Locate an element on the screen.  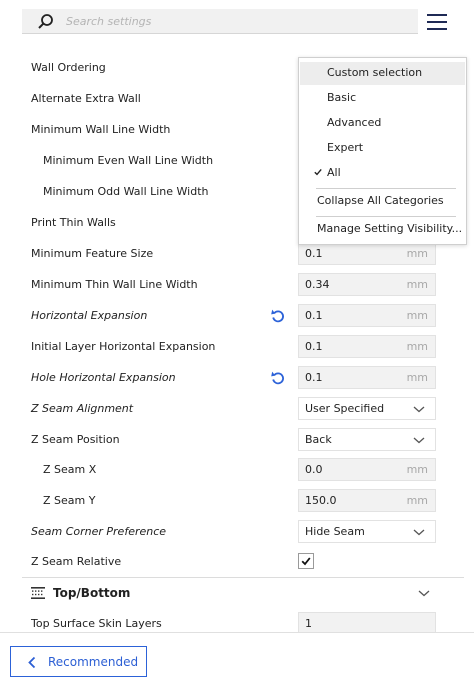
setting-select: Hide Seam is located at coordinates (367, 531).